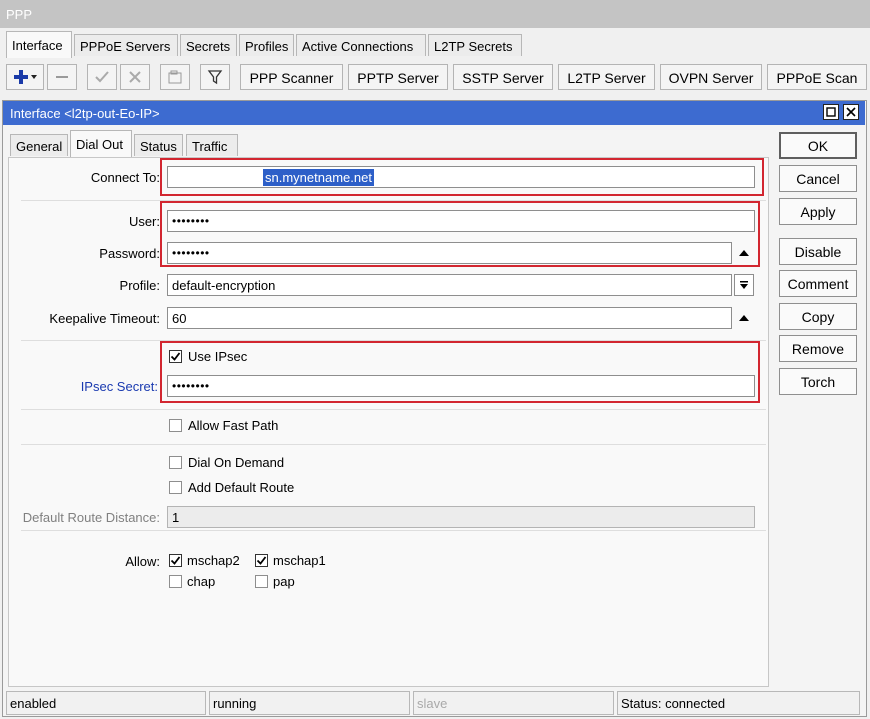 The image size is (870, 719). I want to click on tab-active-connections: Active Connections, so click(361, 45).